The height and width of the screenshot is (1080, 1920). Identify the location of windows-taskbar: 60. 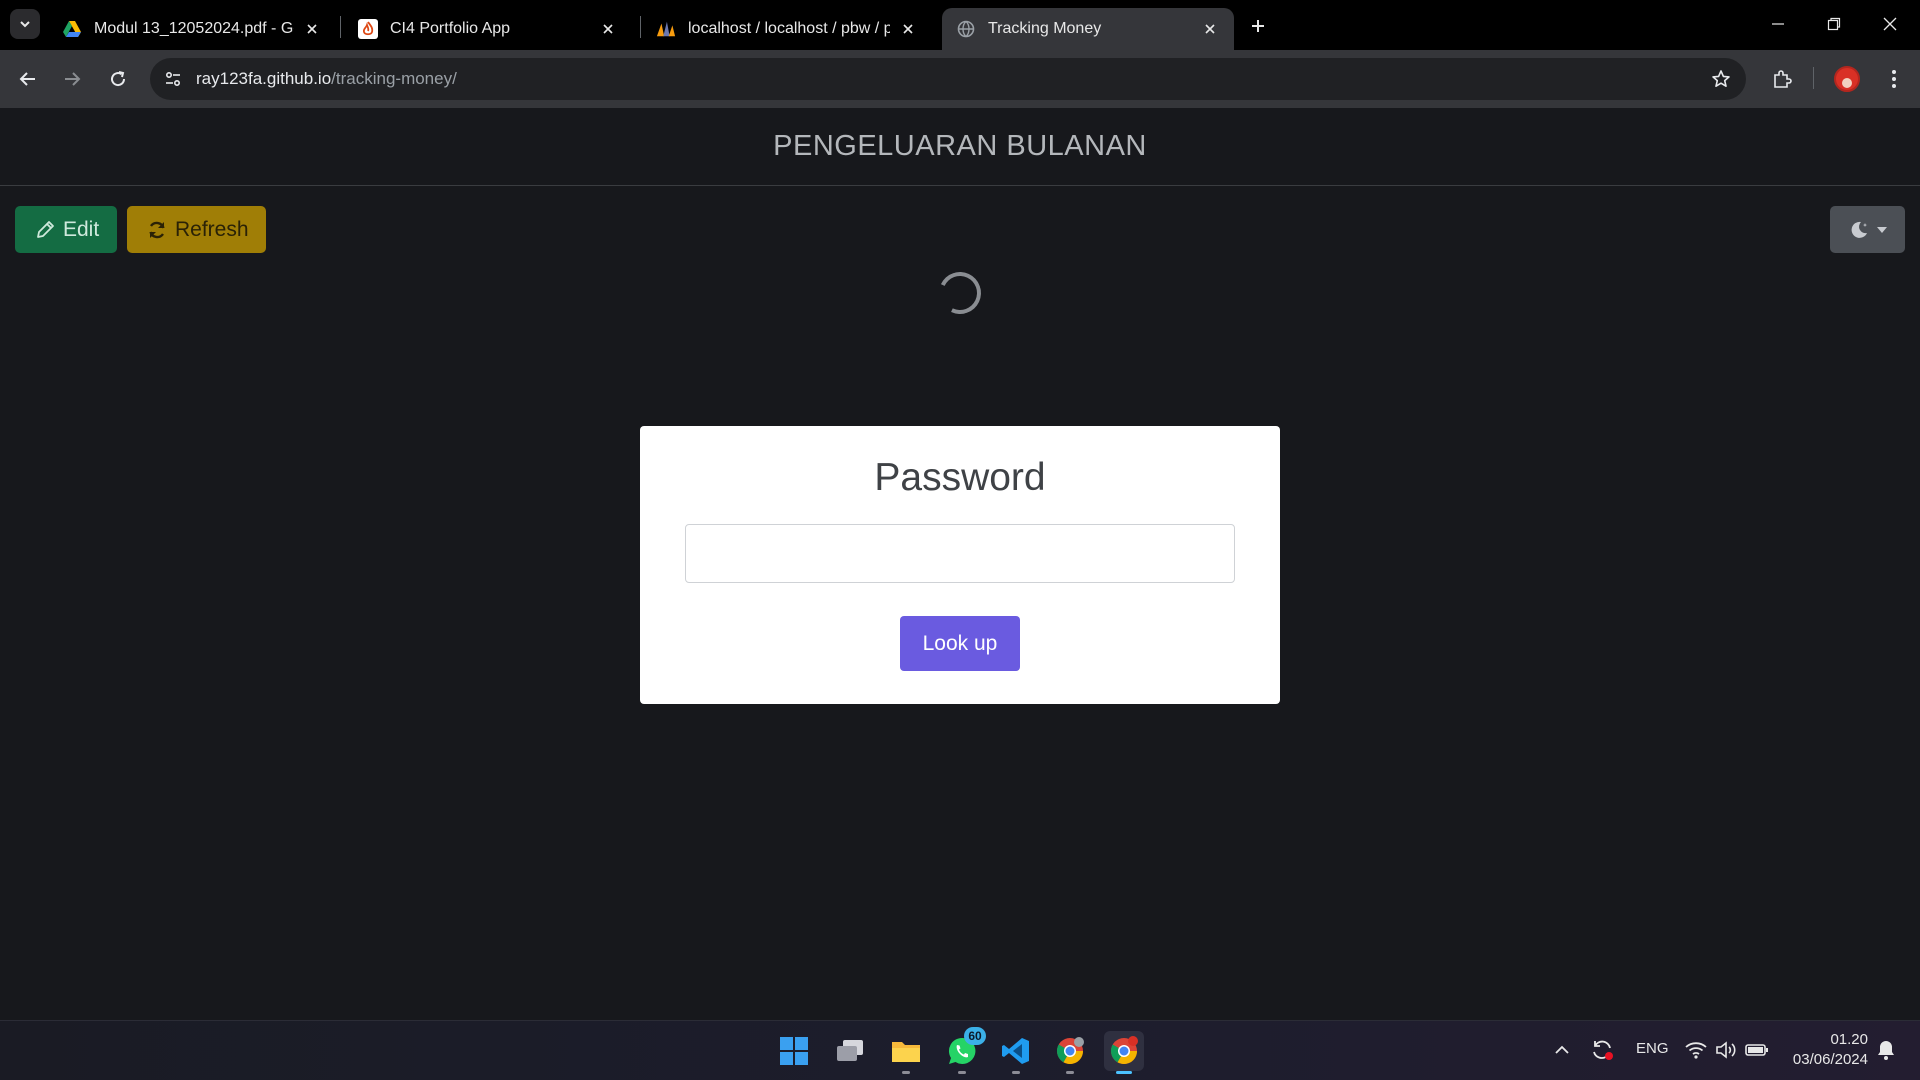
(960, 1050).